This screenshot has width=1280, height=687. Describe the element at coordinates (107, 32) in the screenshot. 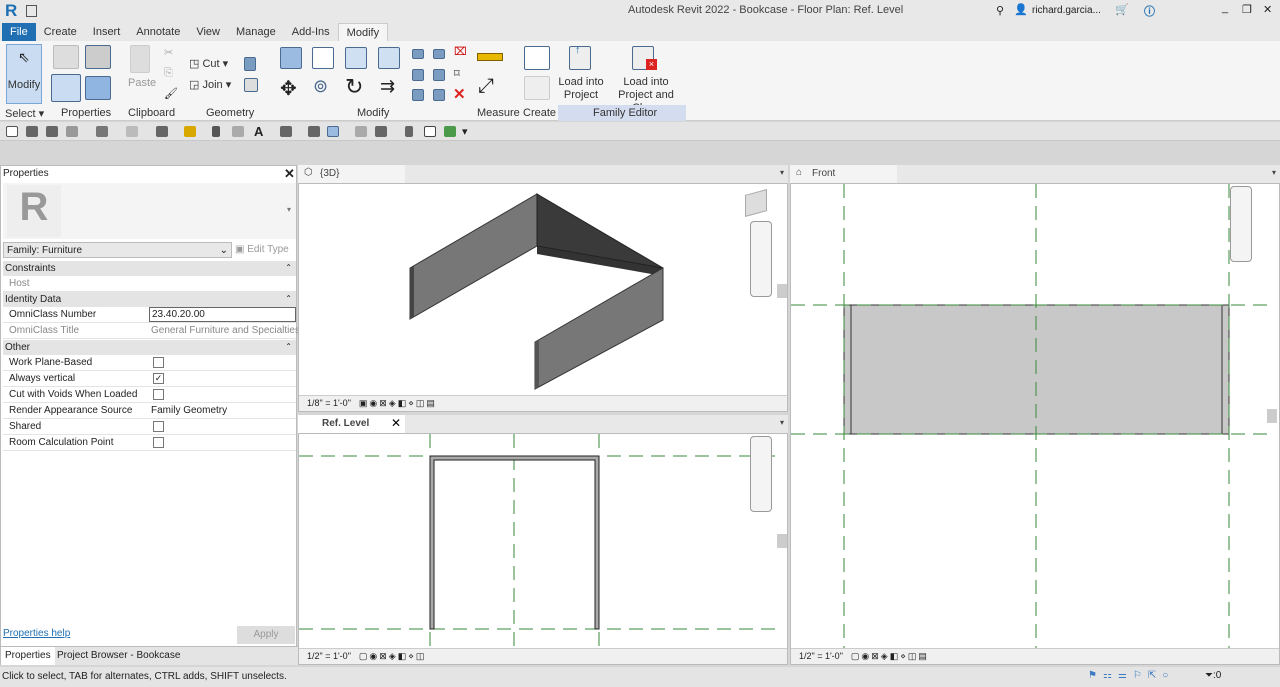

I see `tab-insert: Insert` at that location.